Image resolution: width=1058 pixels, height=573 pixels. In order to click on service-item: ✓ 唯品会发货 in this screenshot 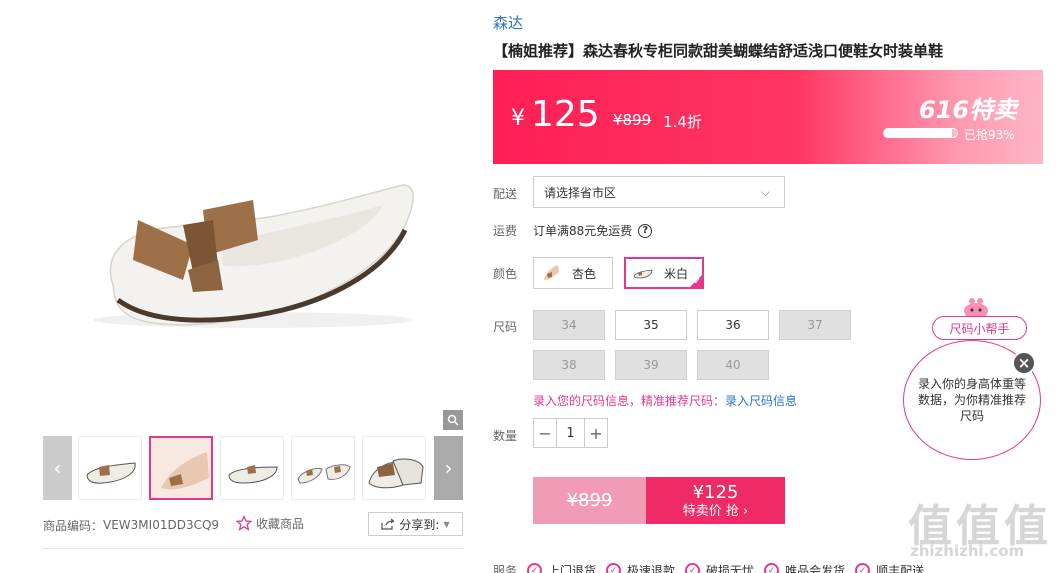, I will do `click(804, 567)`.